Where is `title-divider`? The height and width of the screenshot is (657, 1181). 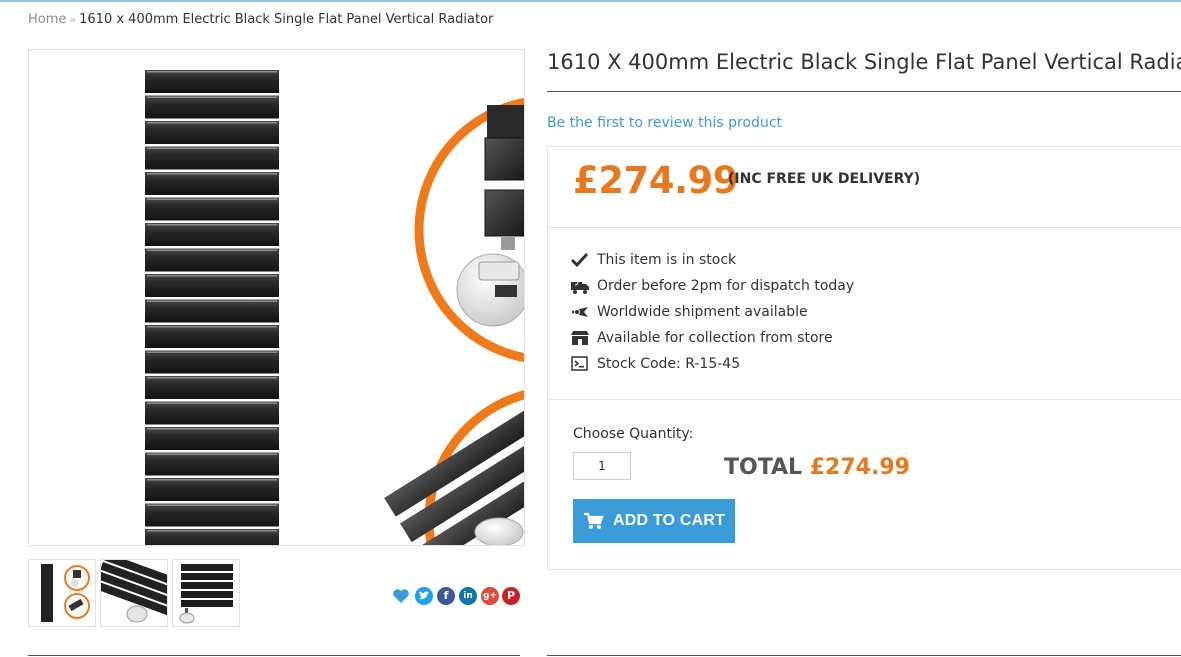 title-divider is located at coordinates (864, 91).